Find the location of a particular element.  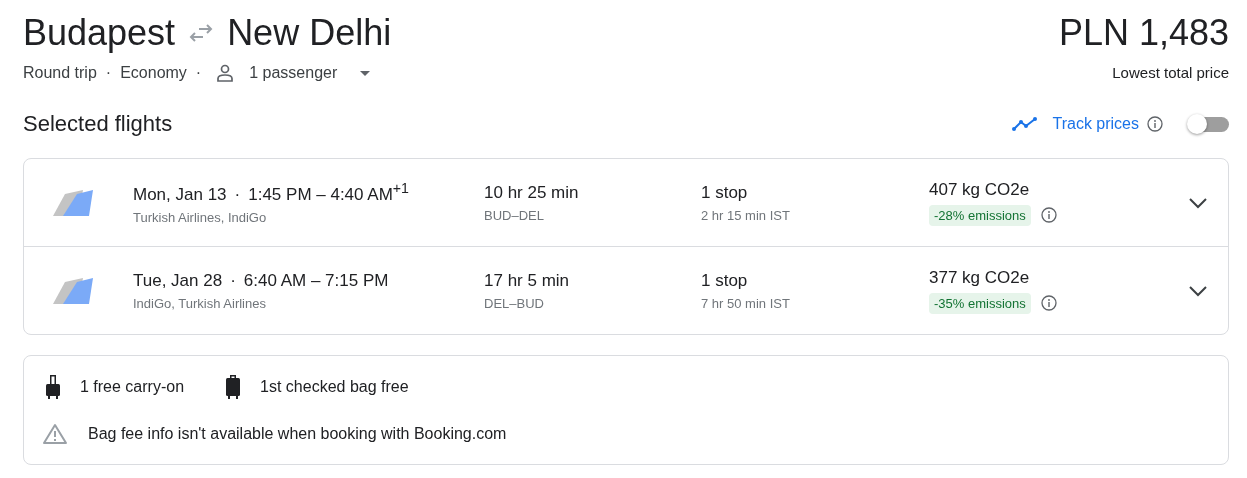

swap-arrows-icon is located at coordinates (201, 33).